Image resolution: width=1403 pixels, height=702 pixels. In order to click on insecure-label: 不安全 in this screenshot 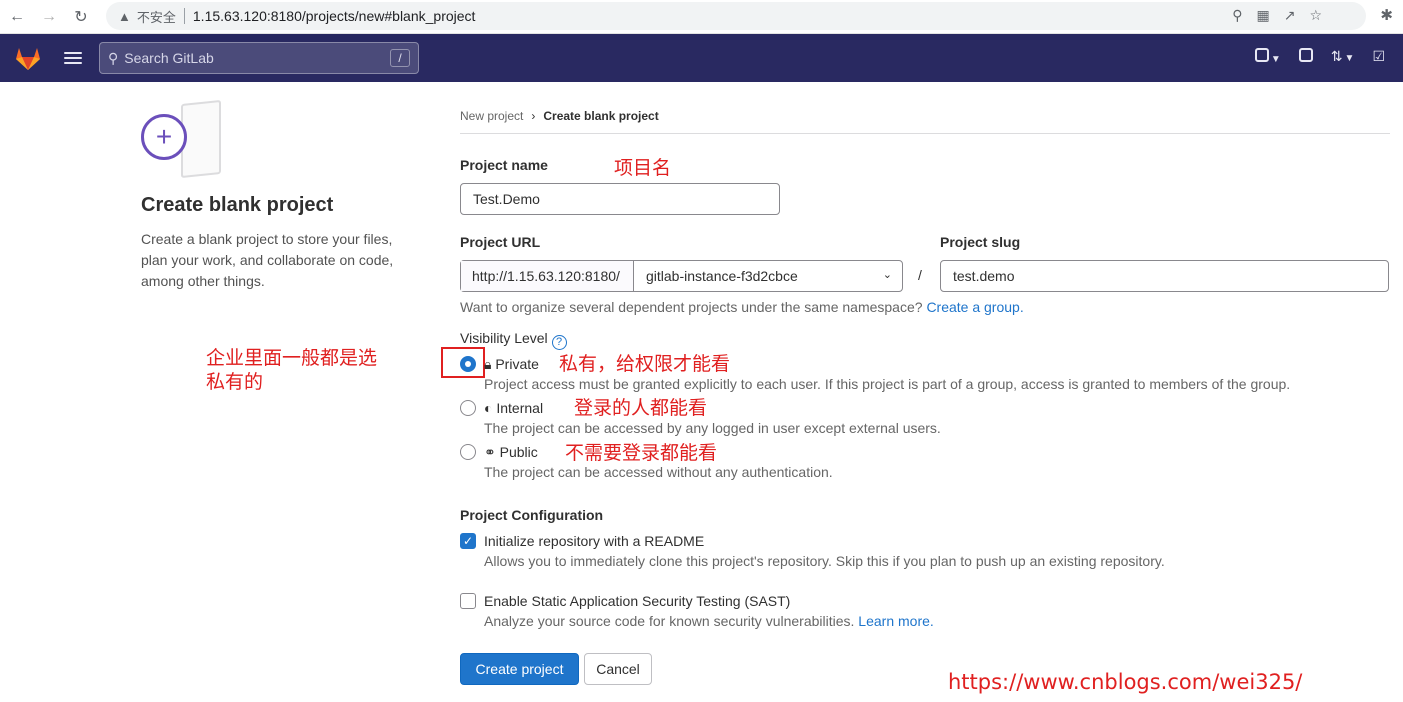, I will do `click(156, 17)`.